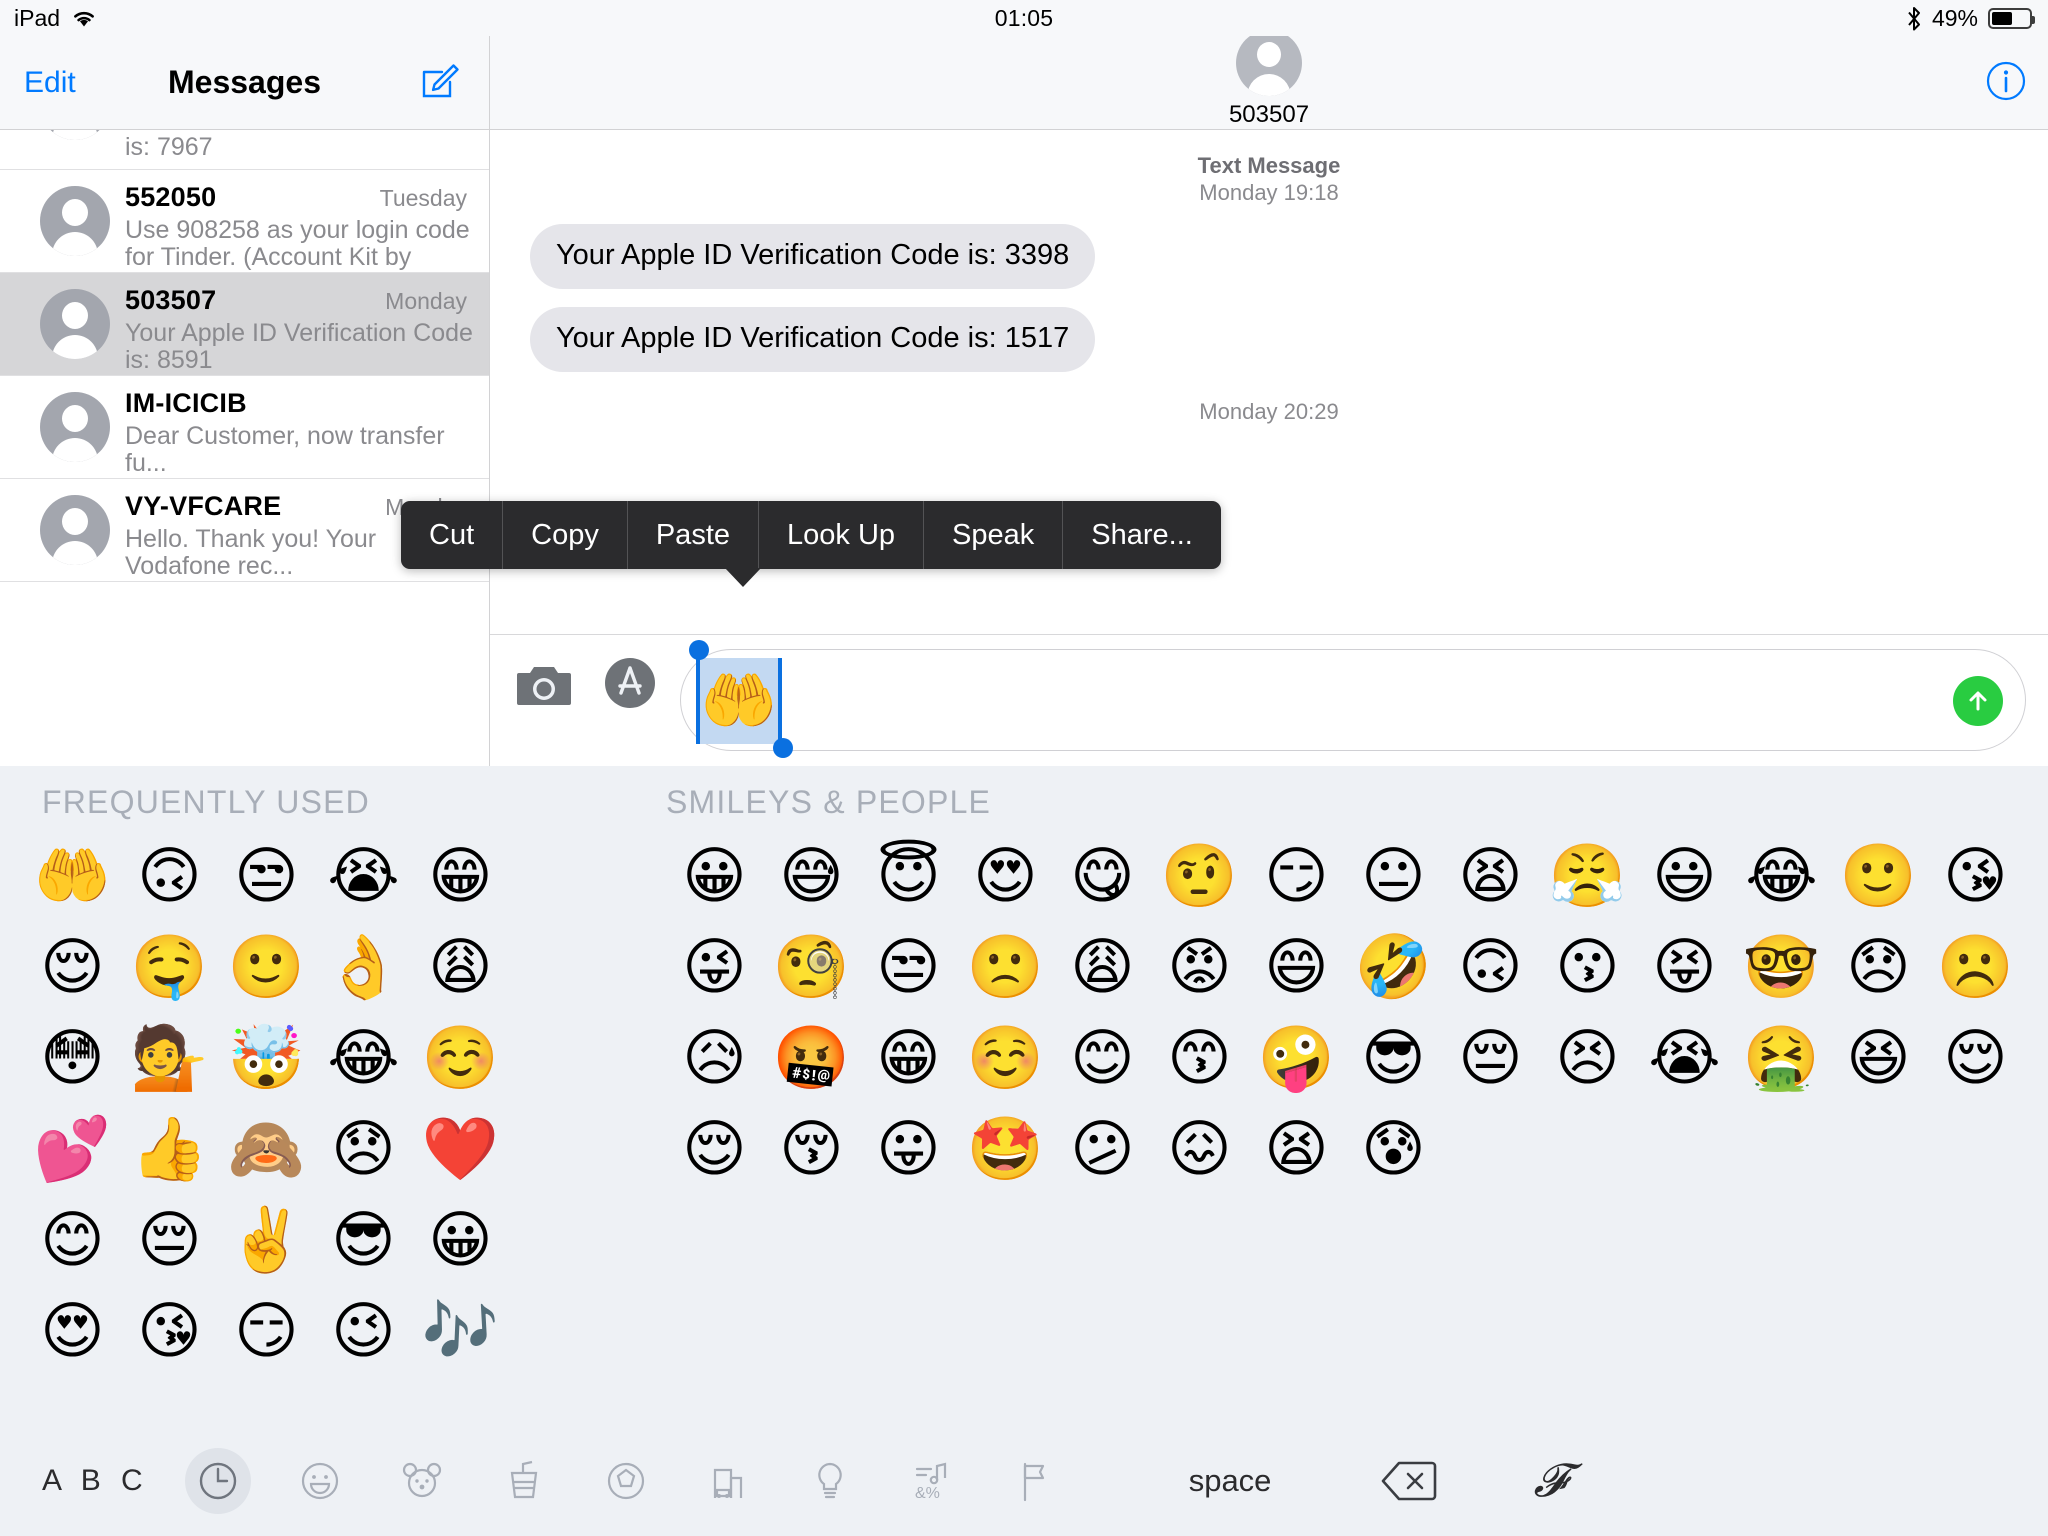 This screenshot has height=1536, width=2048. Describe the element at coordinates (460, 1149) in the screenshot. I see `emoji-key: ❤️` at that location.